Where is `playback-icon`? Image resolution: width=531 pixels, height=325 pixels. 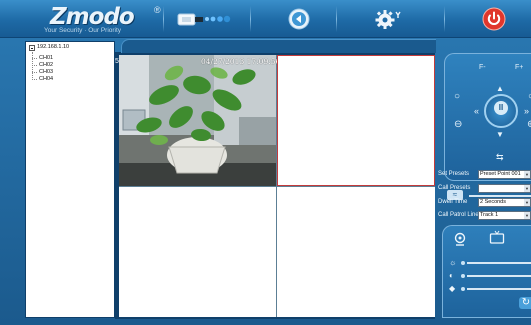 playback-icon is located at coordinates (299, 19).